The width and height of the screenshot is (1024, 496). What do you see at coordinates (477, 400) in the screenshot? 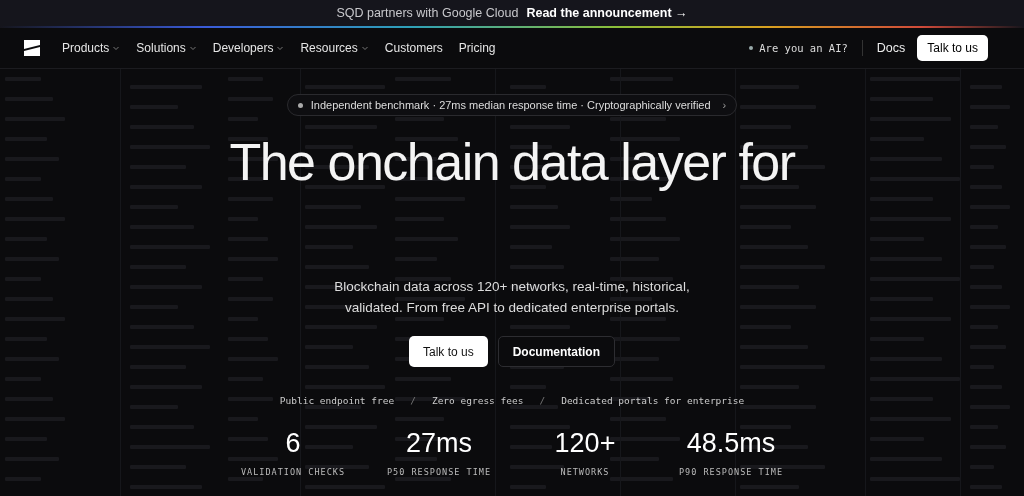
I see `feature-text: Zero egress fees` at bounding box center [477, 400].